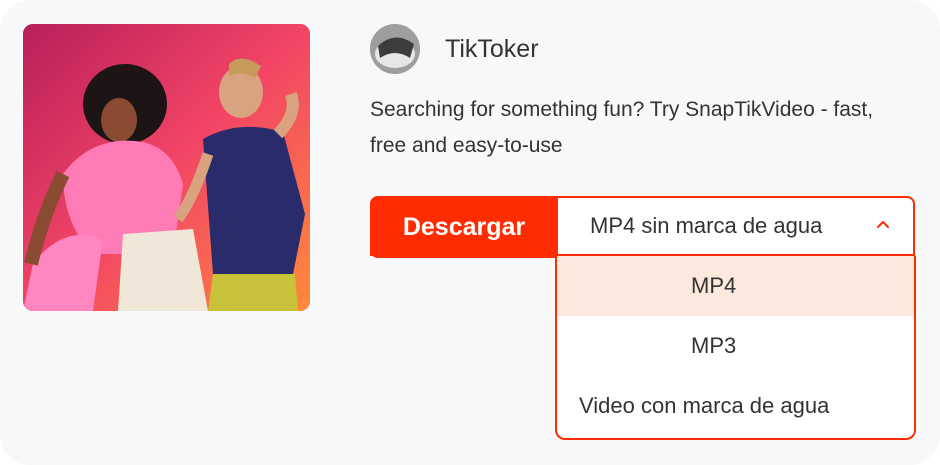 Image resolution: width=940 pixels, height=465 pixels. I want to click on author-avatar, so click(395, 49).